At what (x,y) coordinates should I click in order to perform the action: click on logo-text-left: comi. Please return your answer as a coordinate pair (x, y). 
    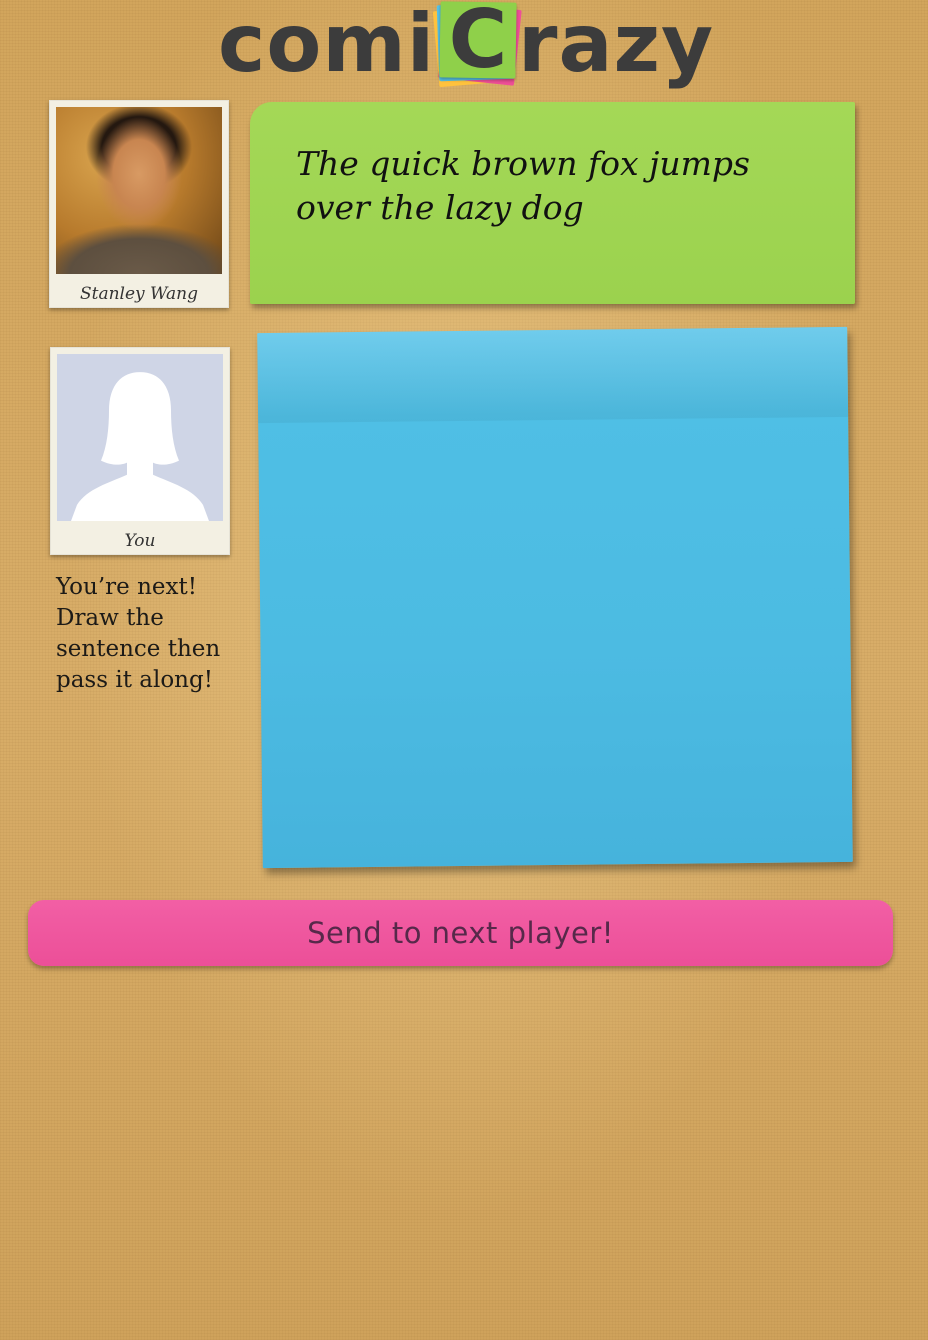
    Looking at the image, I should click on (327, 45).